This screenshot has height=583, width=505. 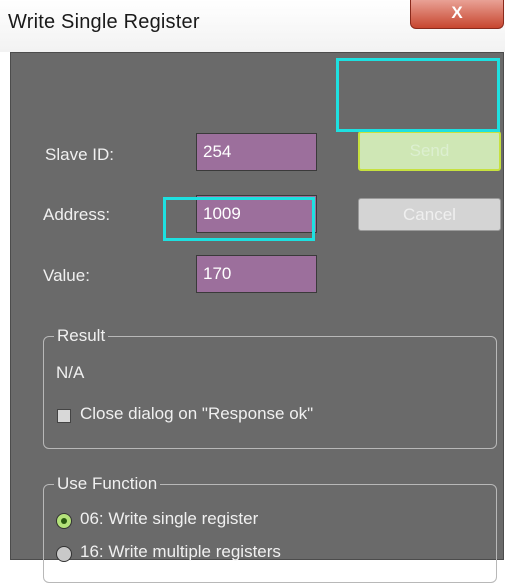 What do you see at coordinates (429, 214) in the screenshot?
I see `cancel-button: Cancel` at bounding box center [429, 214].